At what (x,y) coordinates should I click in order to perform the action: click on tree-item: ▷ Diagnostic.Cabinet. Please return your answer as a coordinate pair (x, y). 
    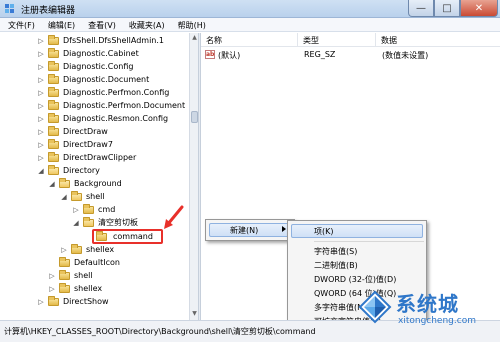
    Looking at the image, I should click on (88, 53).